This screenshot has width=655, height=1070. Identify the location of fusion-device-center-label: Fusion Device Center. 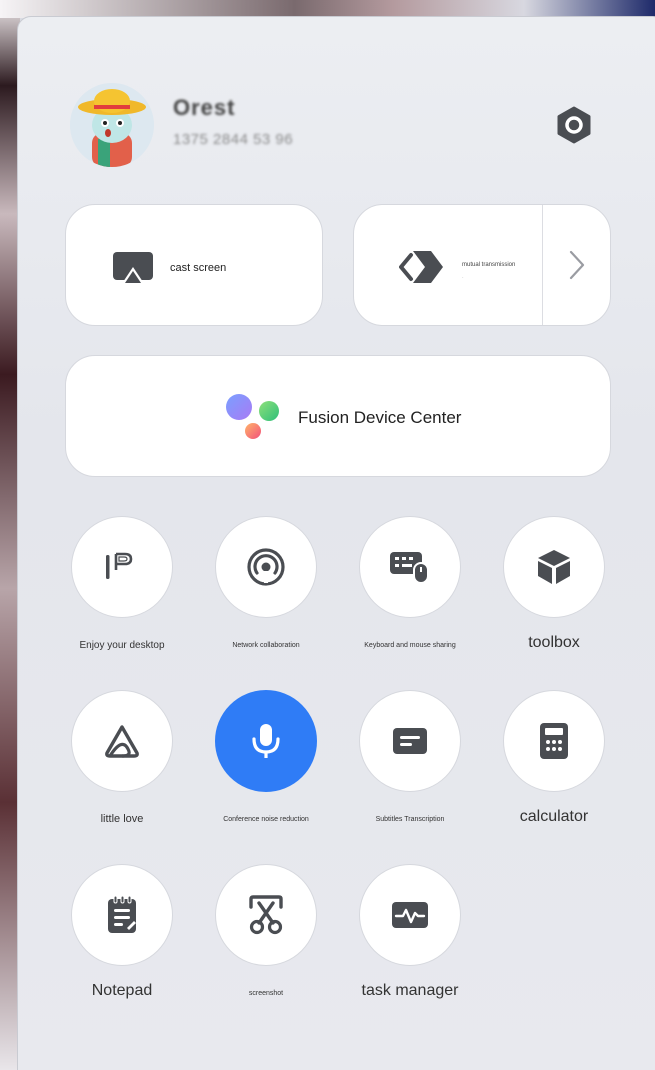
(380, 417).